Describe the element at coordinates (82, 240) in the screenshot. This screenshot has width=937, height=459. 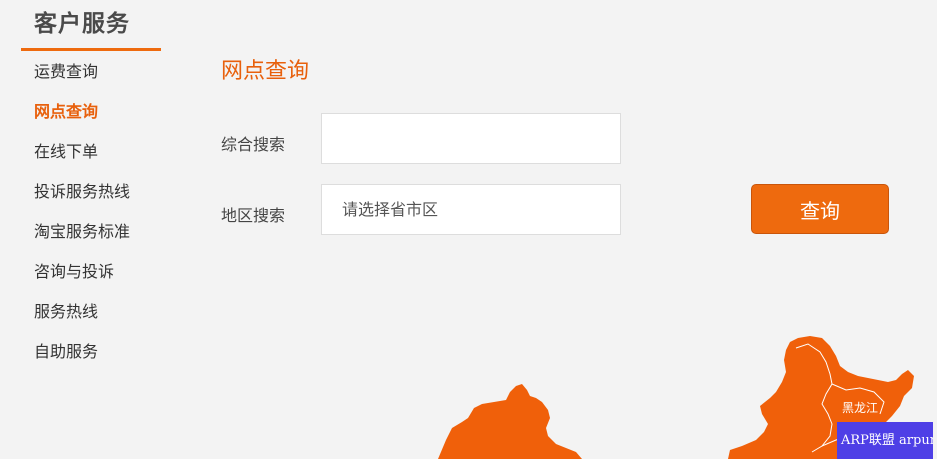
I see `sidebar-item-taobao-standard: 淘宝服务标准` at that location.